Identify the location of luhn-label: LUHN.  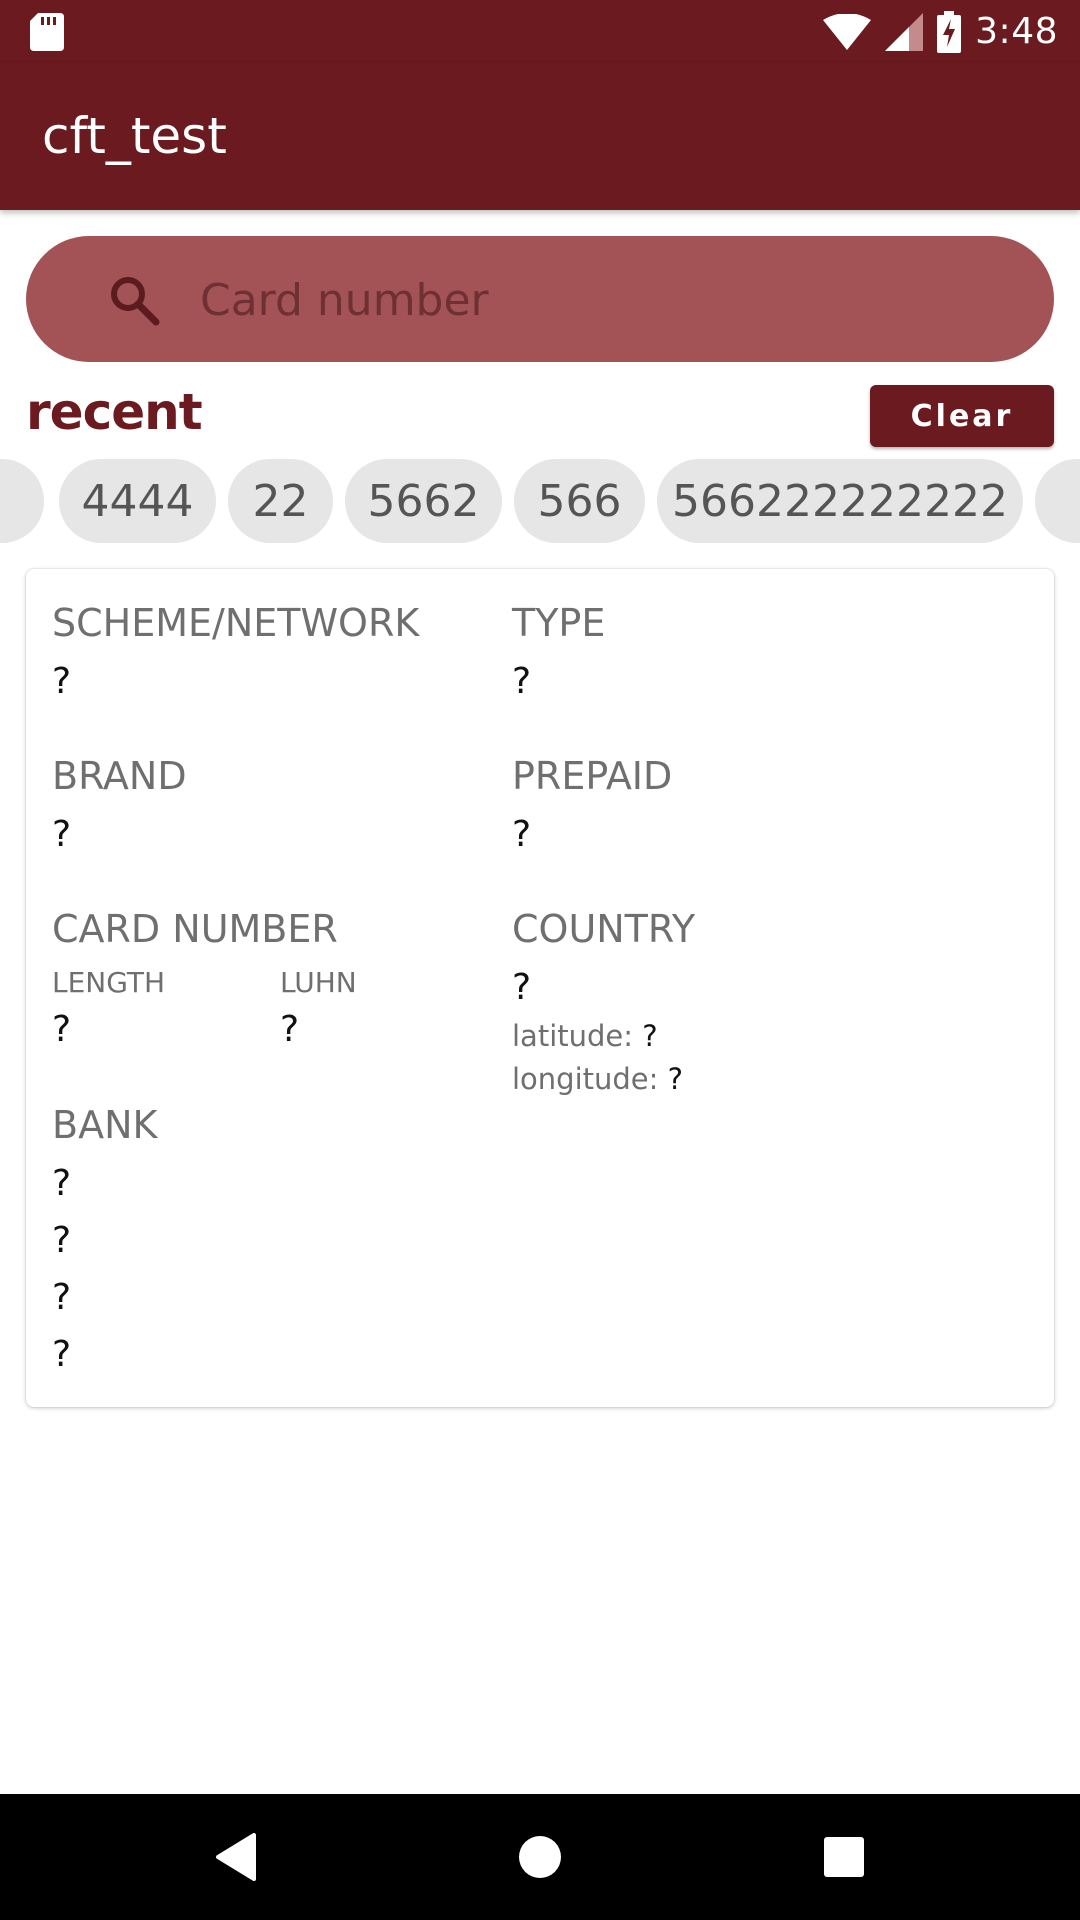
(318, 982).